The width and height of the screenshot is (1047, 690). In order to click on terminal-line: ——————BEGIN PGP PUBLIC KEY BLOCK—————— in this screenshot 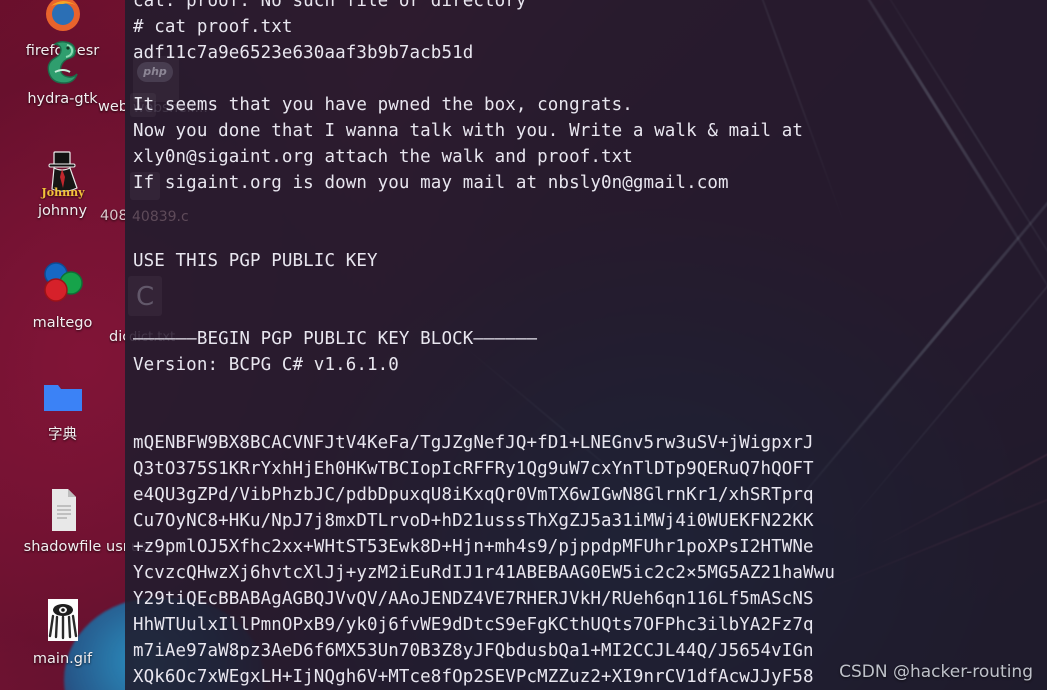, I will do `click(335, 339)`.